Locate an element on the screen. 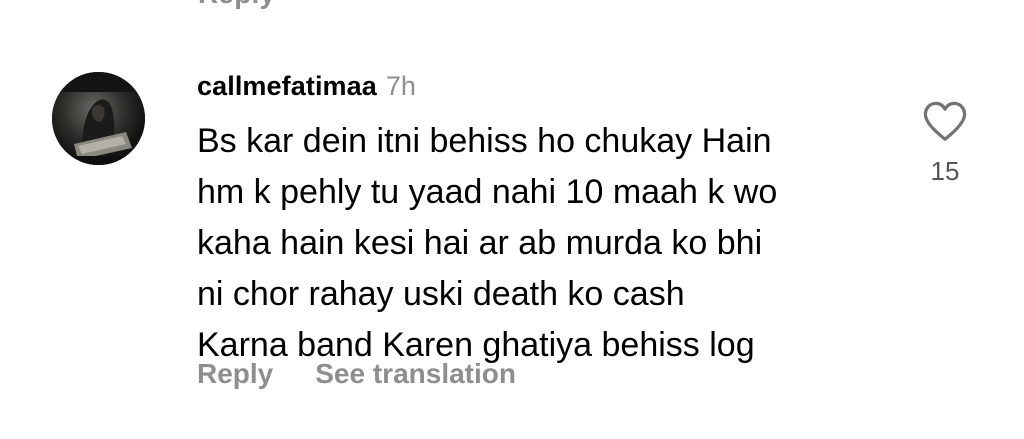 The width and height of the screenshot is (1024, 439). like-count: 15 is located at coordinates (945, 171).